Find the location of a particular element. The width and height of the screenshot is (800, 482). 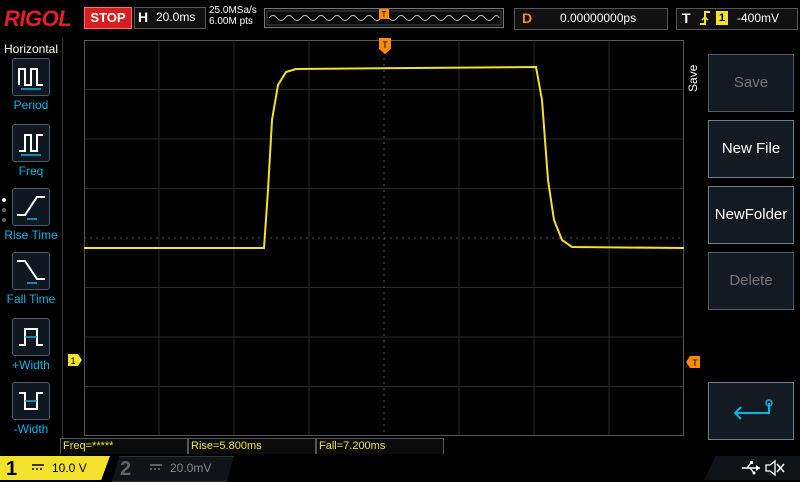

trigger-level-marker: T is located at coordinates (693, 362).